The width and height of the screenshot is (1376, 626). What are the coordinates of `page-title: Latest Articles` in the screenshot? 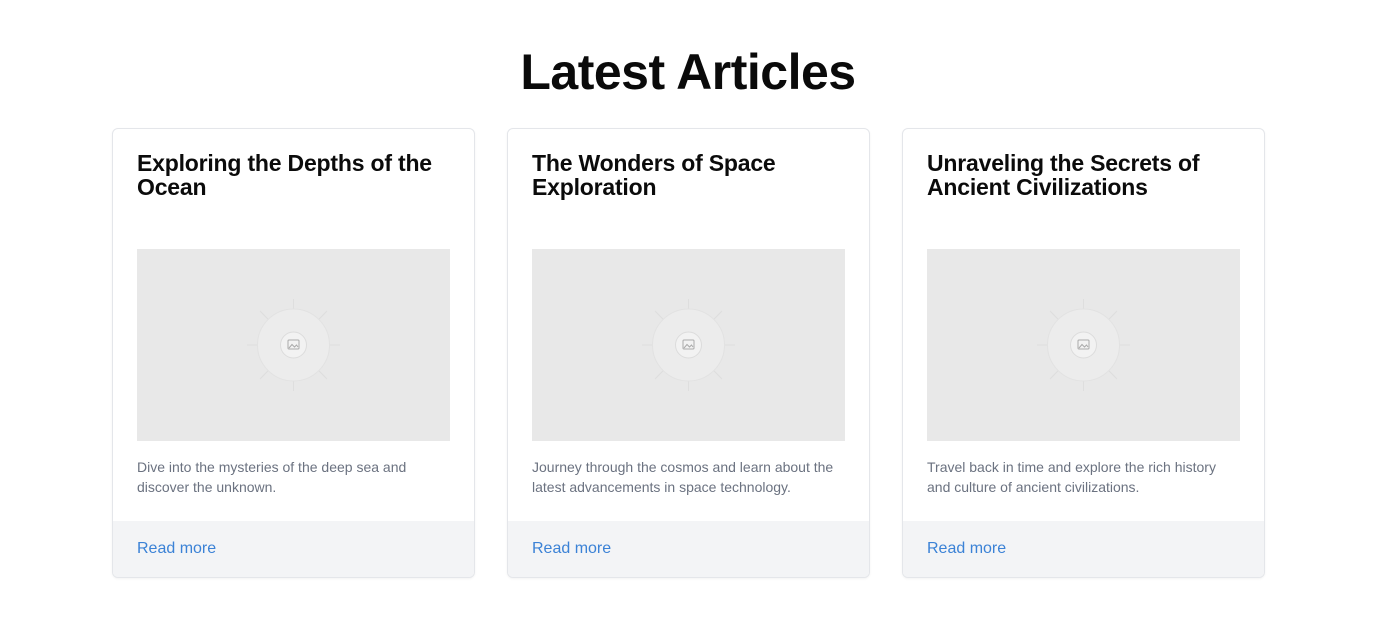 It's located at (688, 72).